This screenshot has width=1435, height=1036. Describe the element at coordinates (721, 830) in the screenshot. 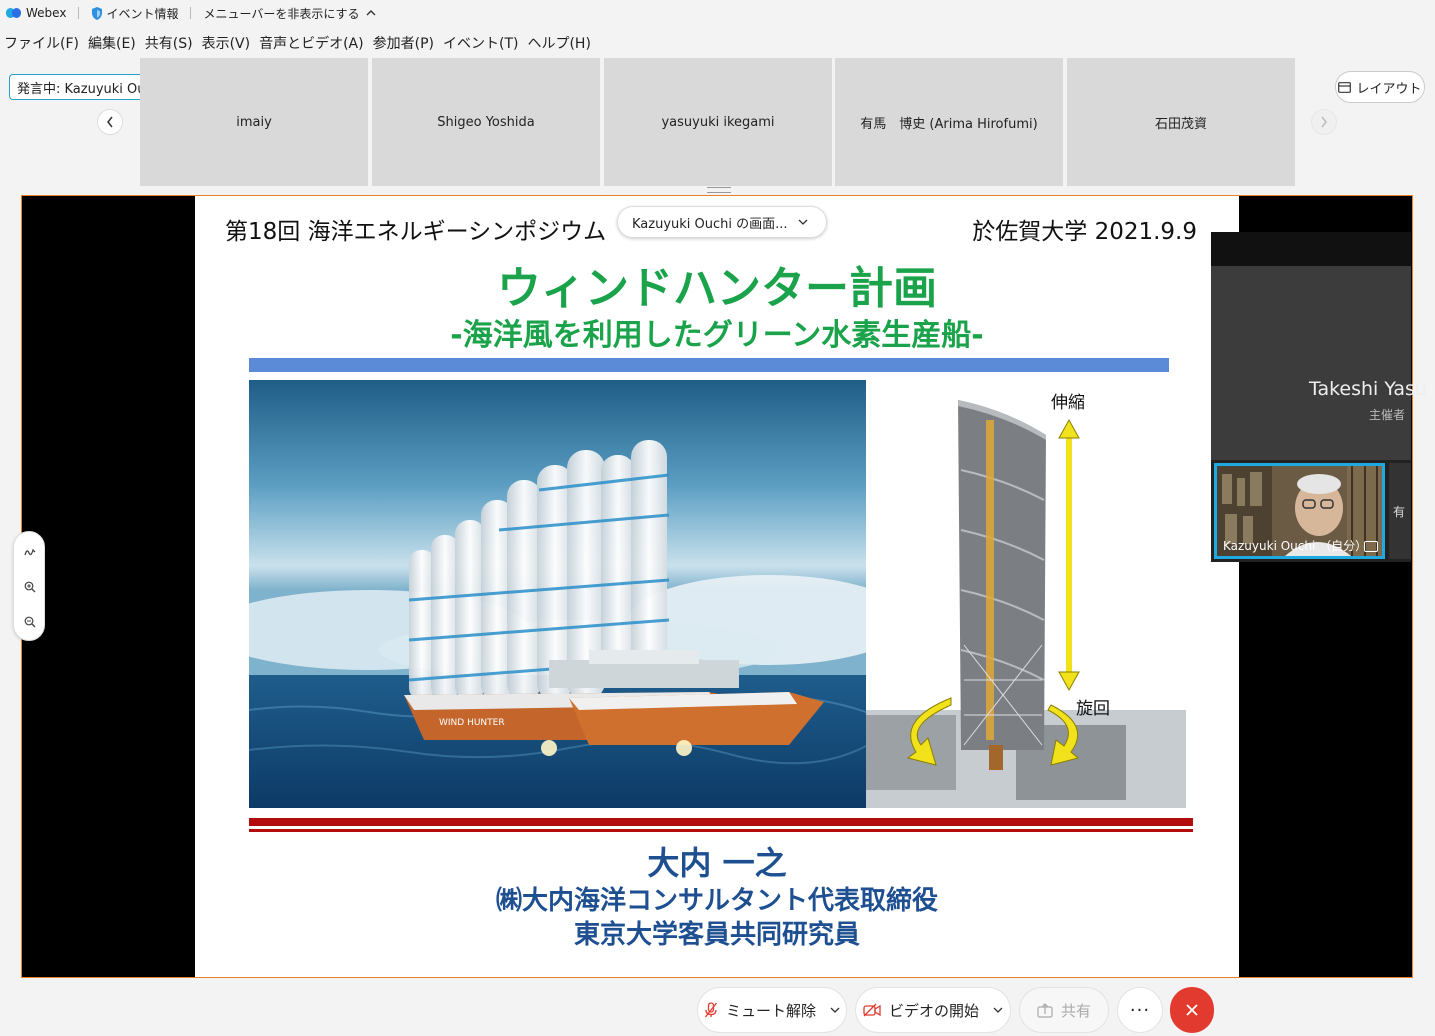

I see `slide-divider-red-thin` at that location.